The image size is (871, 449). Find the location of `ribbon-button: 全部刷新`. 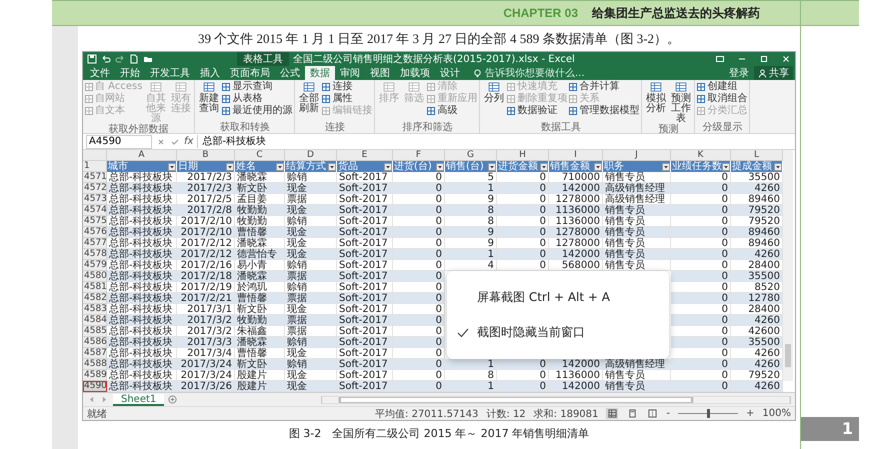

ribbon-button: 全部刷新 is located at coordinates (308, 101).